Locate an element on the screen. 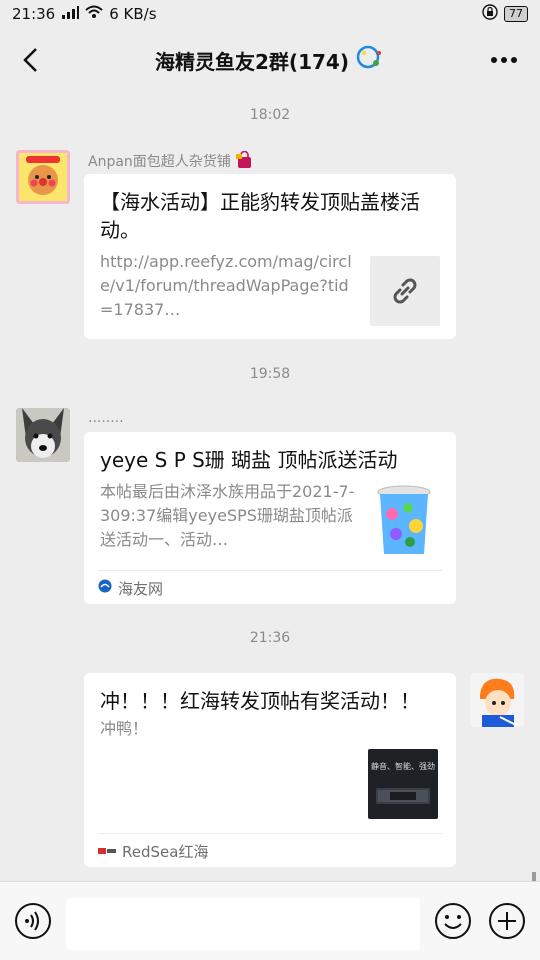 The width and height of the screenshot is (540, 960). source-name: RedSea红海 is located at coordinates (165, 851).